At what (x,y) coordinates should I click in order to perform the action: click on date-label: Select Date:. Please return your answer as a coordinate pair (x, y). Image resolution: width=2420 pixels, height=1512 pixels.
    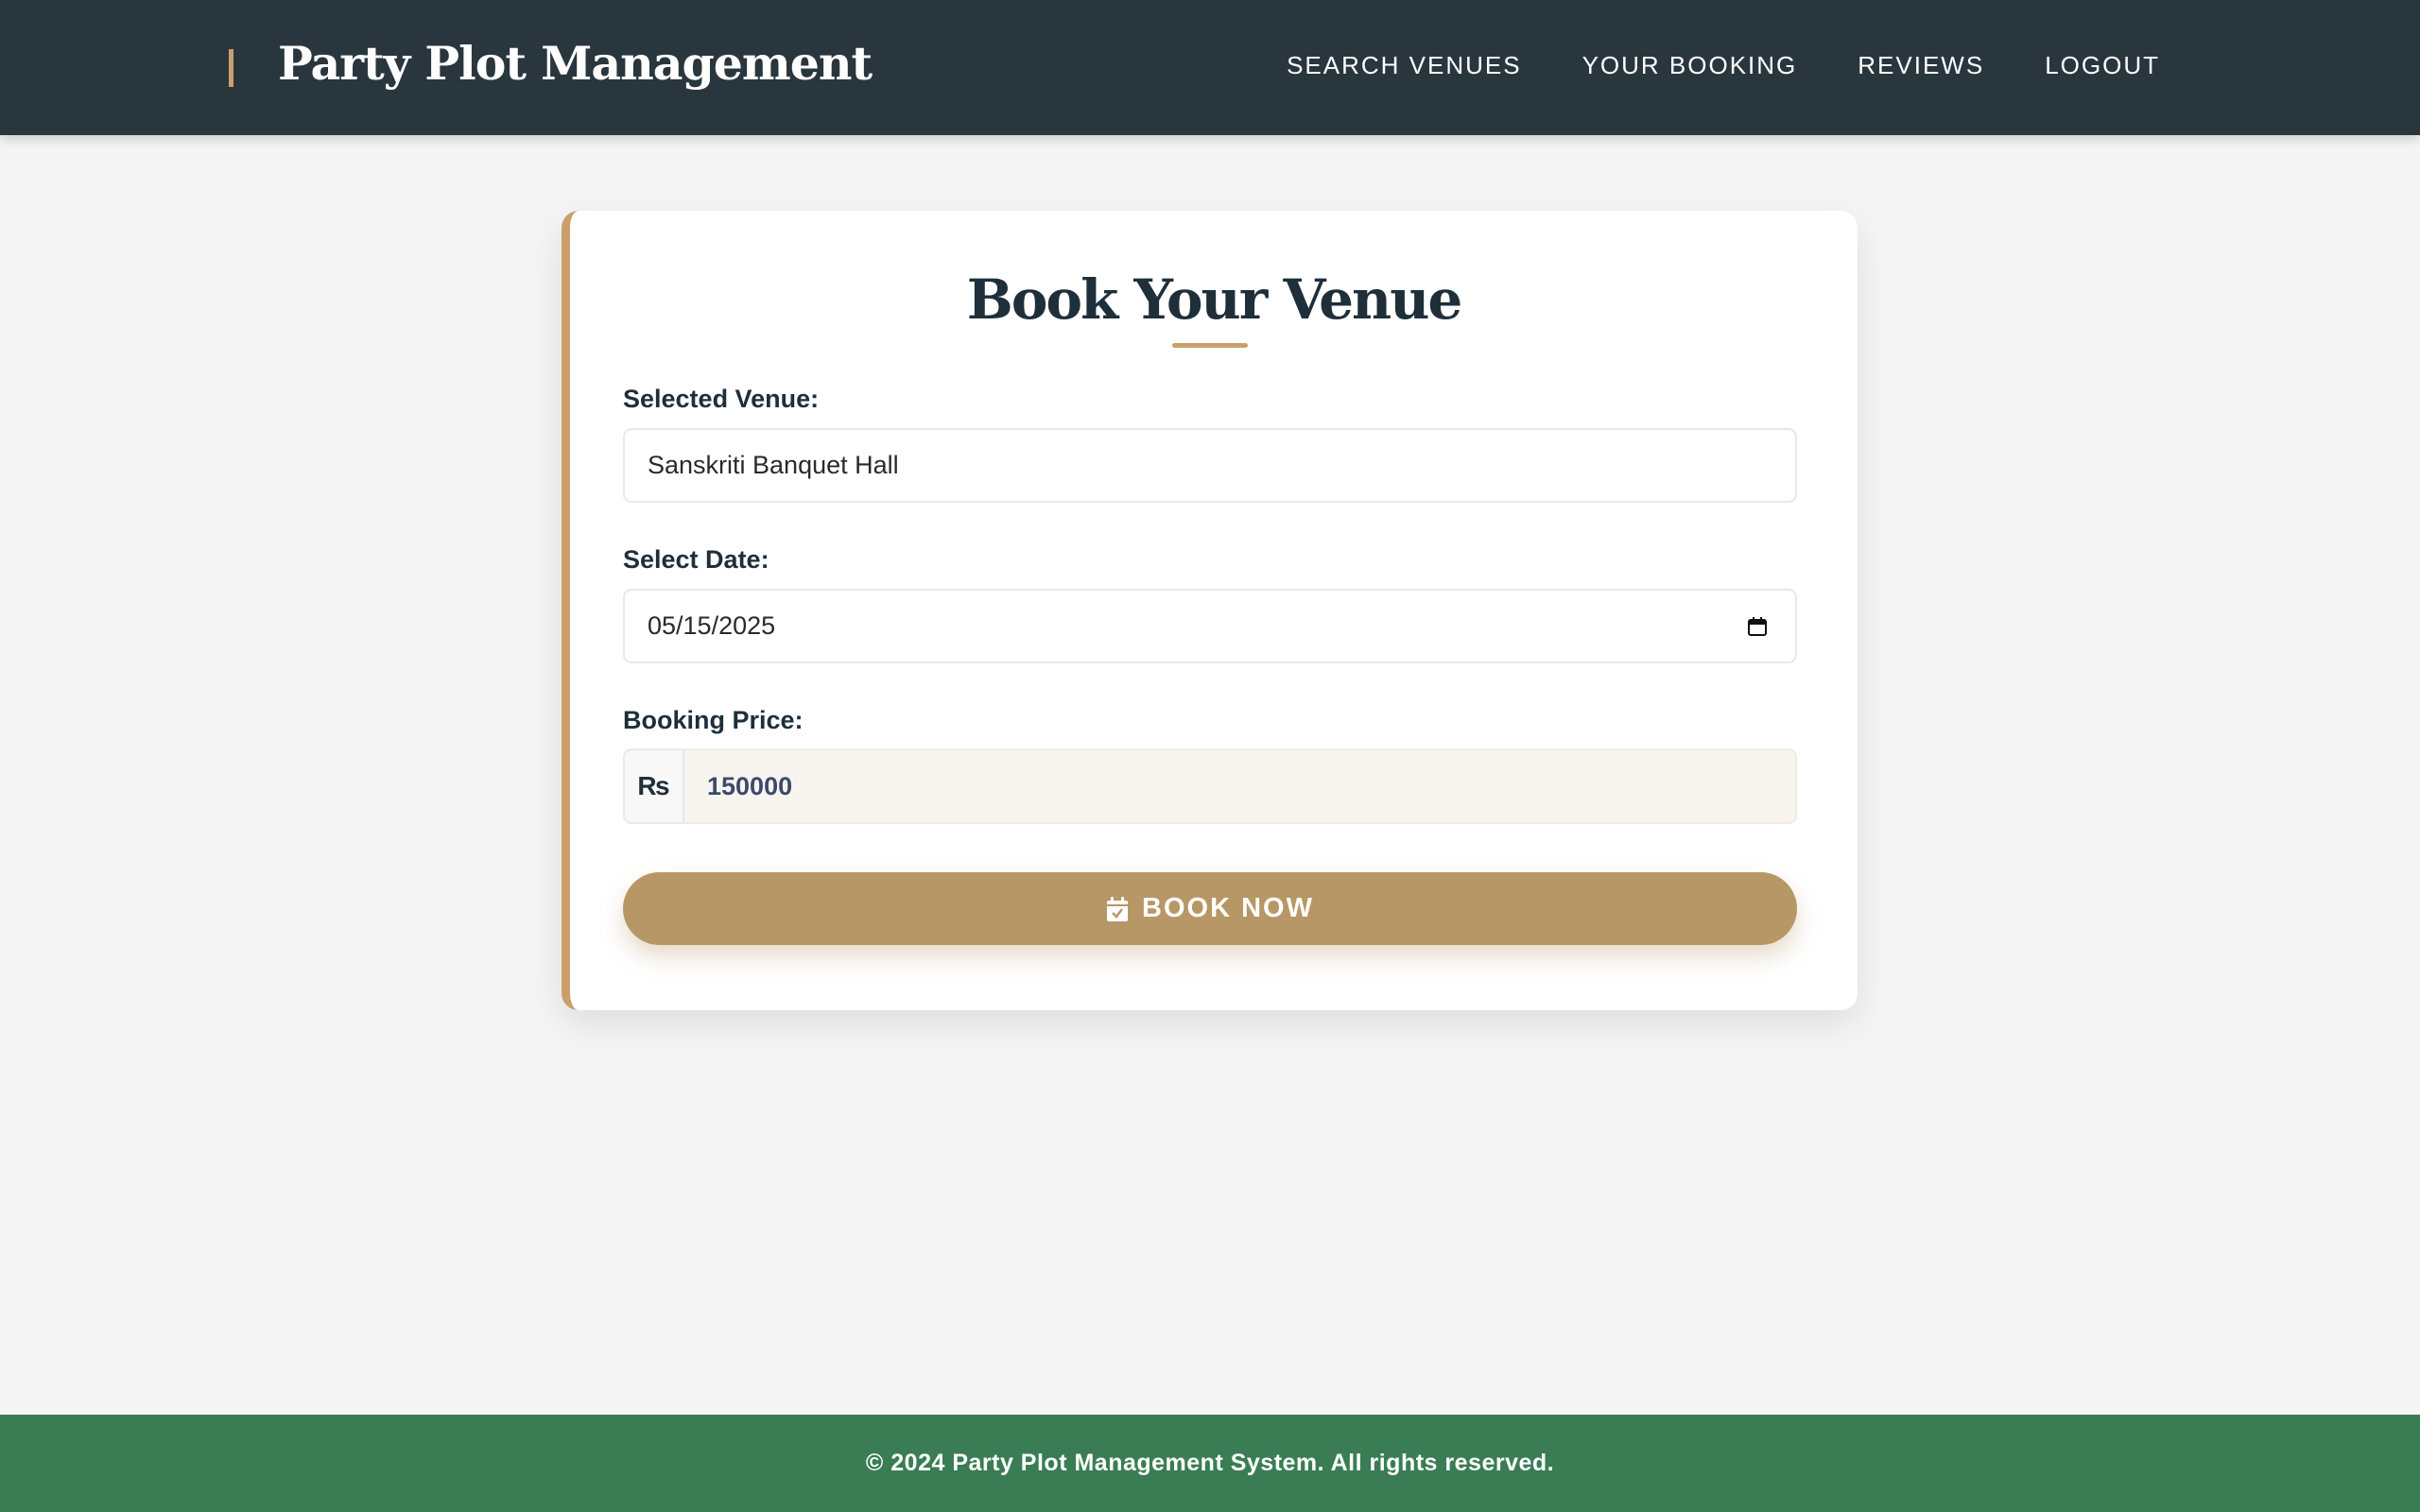
    Looking at the image, I should click on (696, 559).